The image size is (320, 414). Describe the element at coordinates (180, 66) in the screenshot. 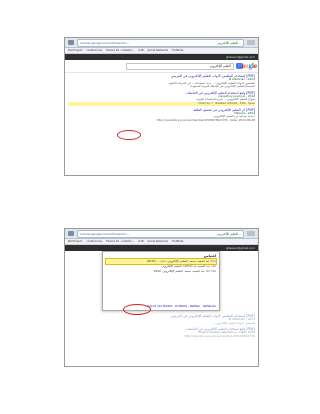

I see `search-input: التعليم الإلكتروني` at that location.